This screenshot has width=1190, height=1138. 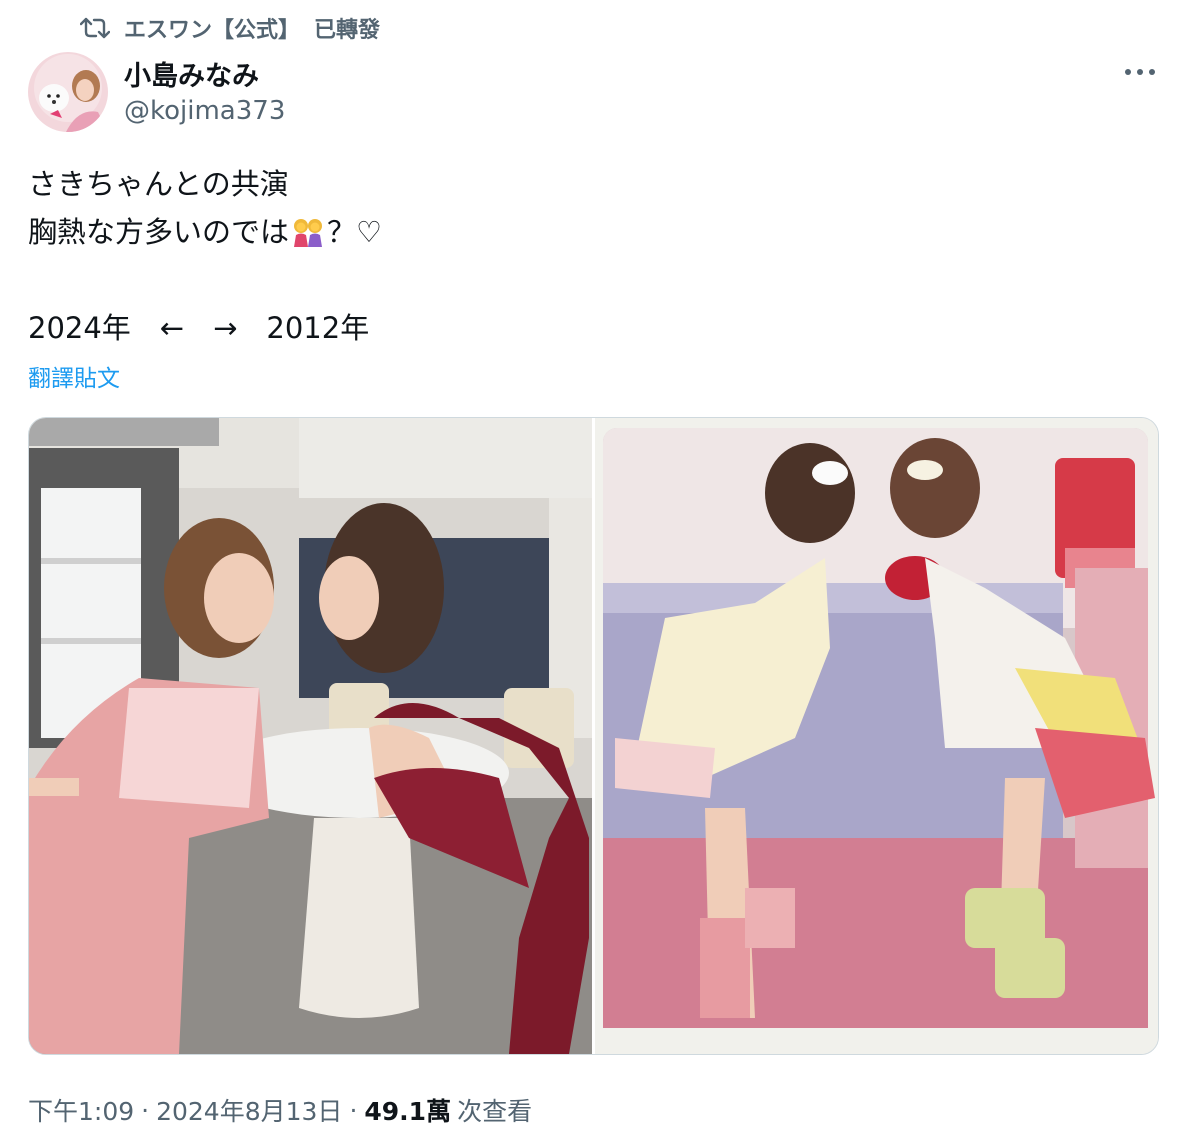 I want to click on views-count: 49.1萬, so click(x=408, y=1111).